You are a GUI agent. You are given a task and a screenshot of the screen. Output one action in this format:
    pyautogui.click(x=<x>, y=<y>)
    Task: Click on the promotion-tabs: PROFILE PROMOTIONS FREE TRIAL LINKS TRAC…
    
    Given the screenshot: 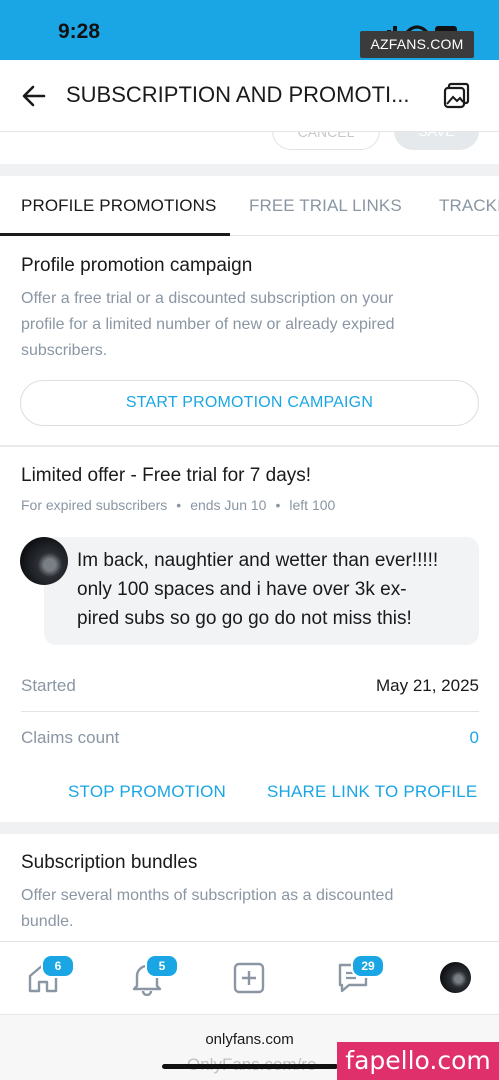 What is the action you would take?
    pyautogui.click(x=249, y=206)
    